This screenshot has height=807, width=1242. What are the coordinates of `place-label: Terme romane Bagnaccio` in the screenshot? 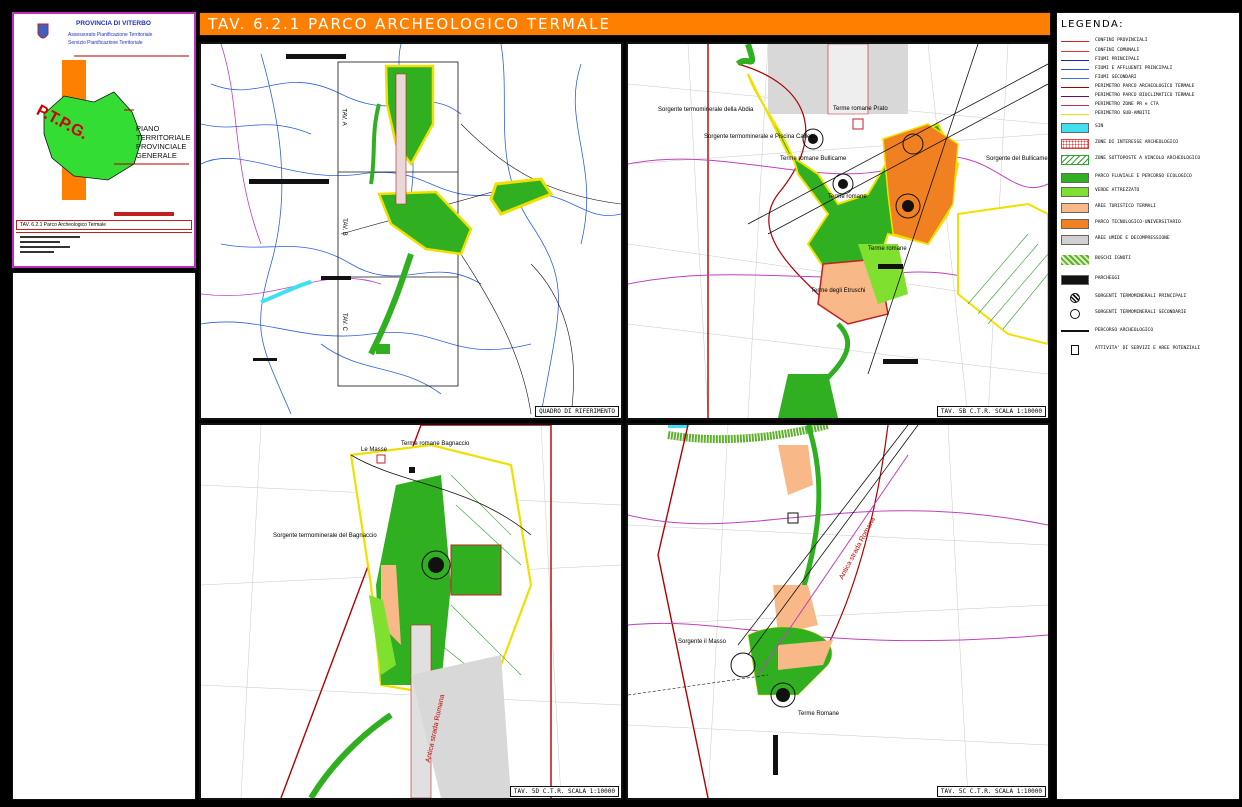 It's located at (435, 444).